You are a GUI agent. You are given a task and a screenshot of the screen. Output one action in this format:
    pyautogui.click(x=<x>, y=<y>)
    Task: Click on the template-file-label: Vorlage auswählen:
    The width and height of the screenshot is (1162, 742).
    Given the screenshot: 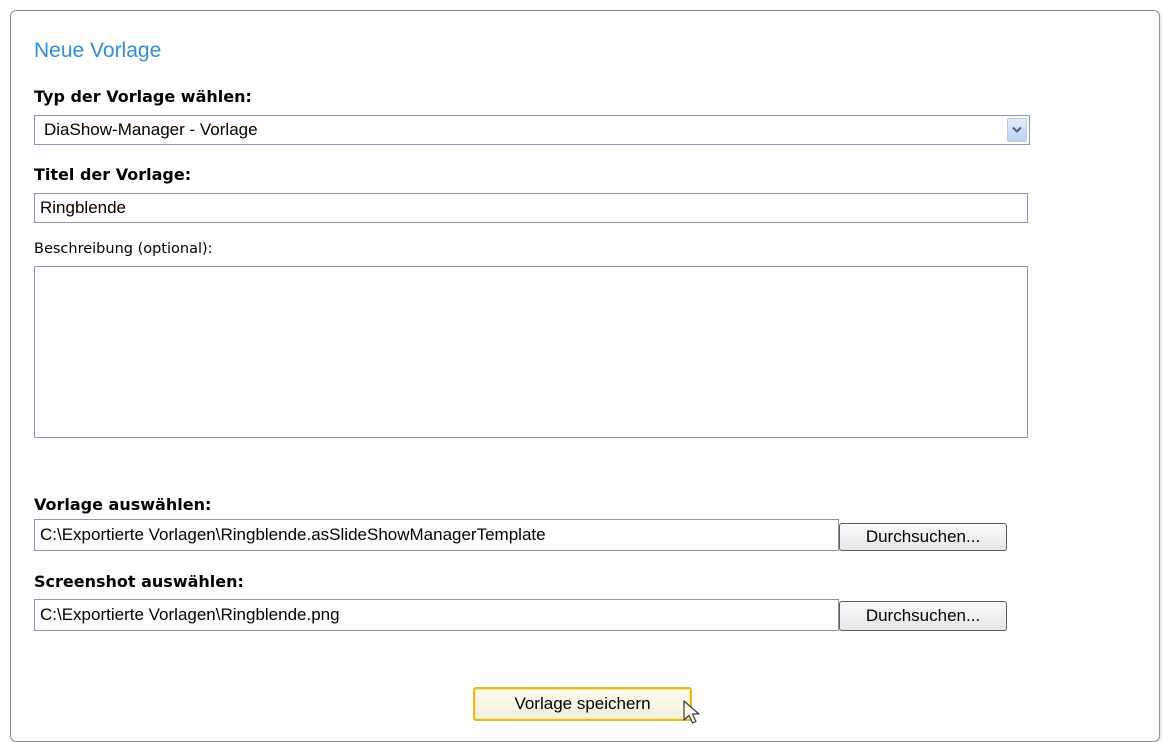 What is the action you would take?
    pyautogui.click(x=123, y=504)
    